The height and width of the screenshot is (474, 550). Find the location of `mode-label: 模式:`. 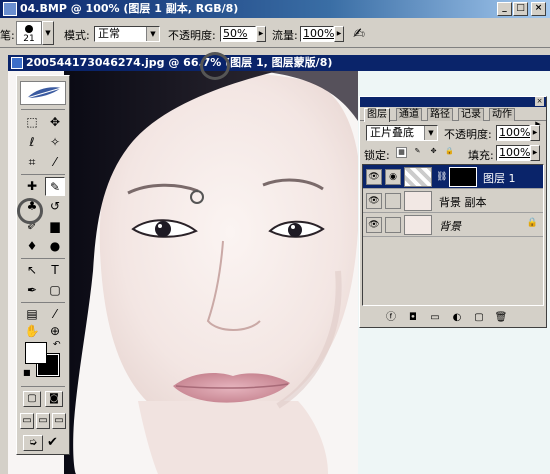

mode-label: 模式: is located at coordinates (77, 35).